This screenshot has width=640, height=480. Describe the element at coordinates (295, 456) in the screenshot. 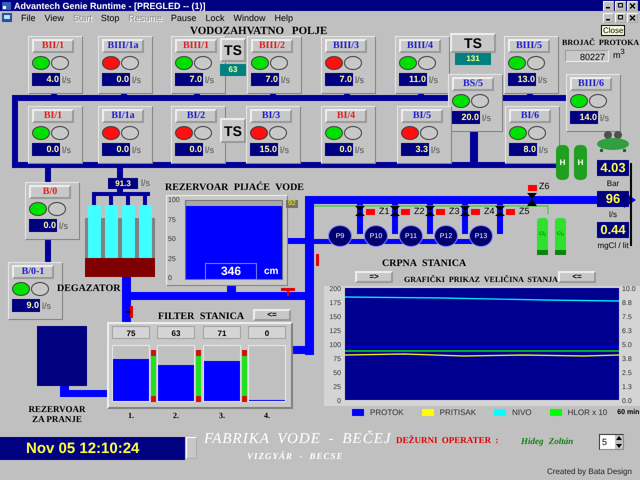

I see `plant-subtitle: VIZGYÁR - BECSE` at that location.